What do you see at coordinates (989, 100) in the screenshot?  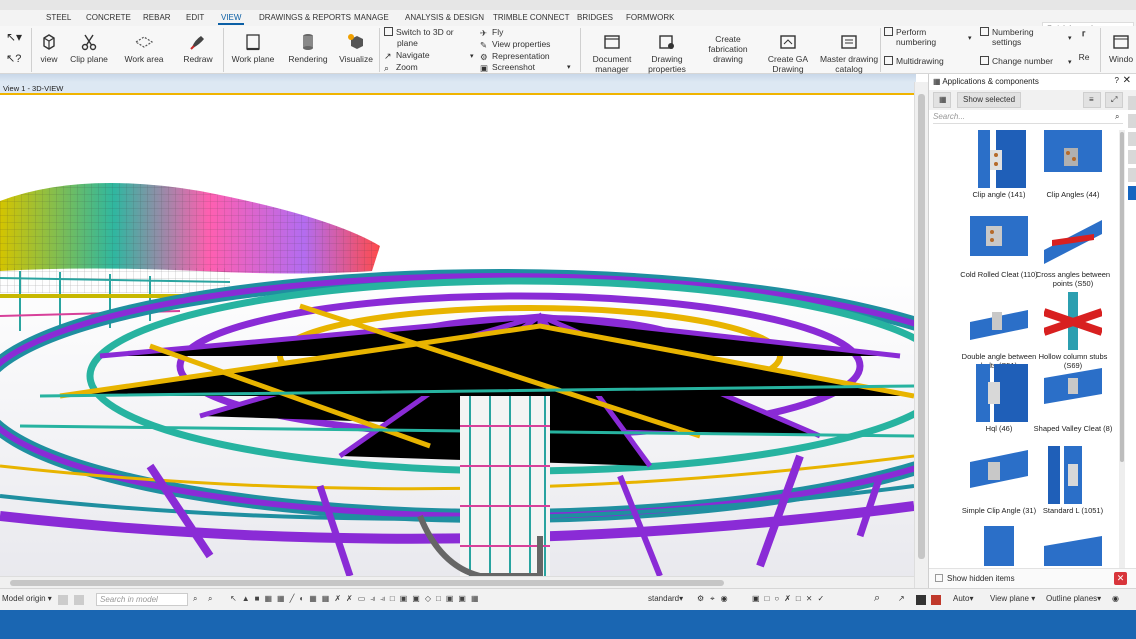 I see `show-selected-button: Show selected` at bounding box center [989, 100].